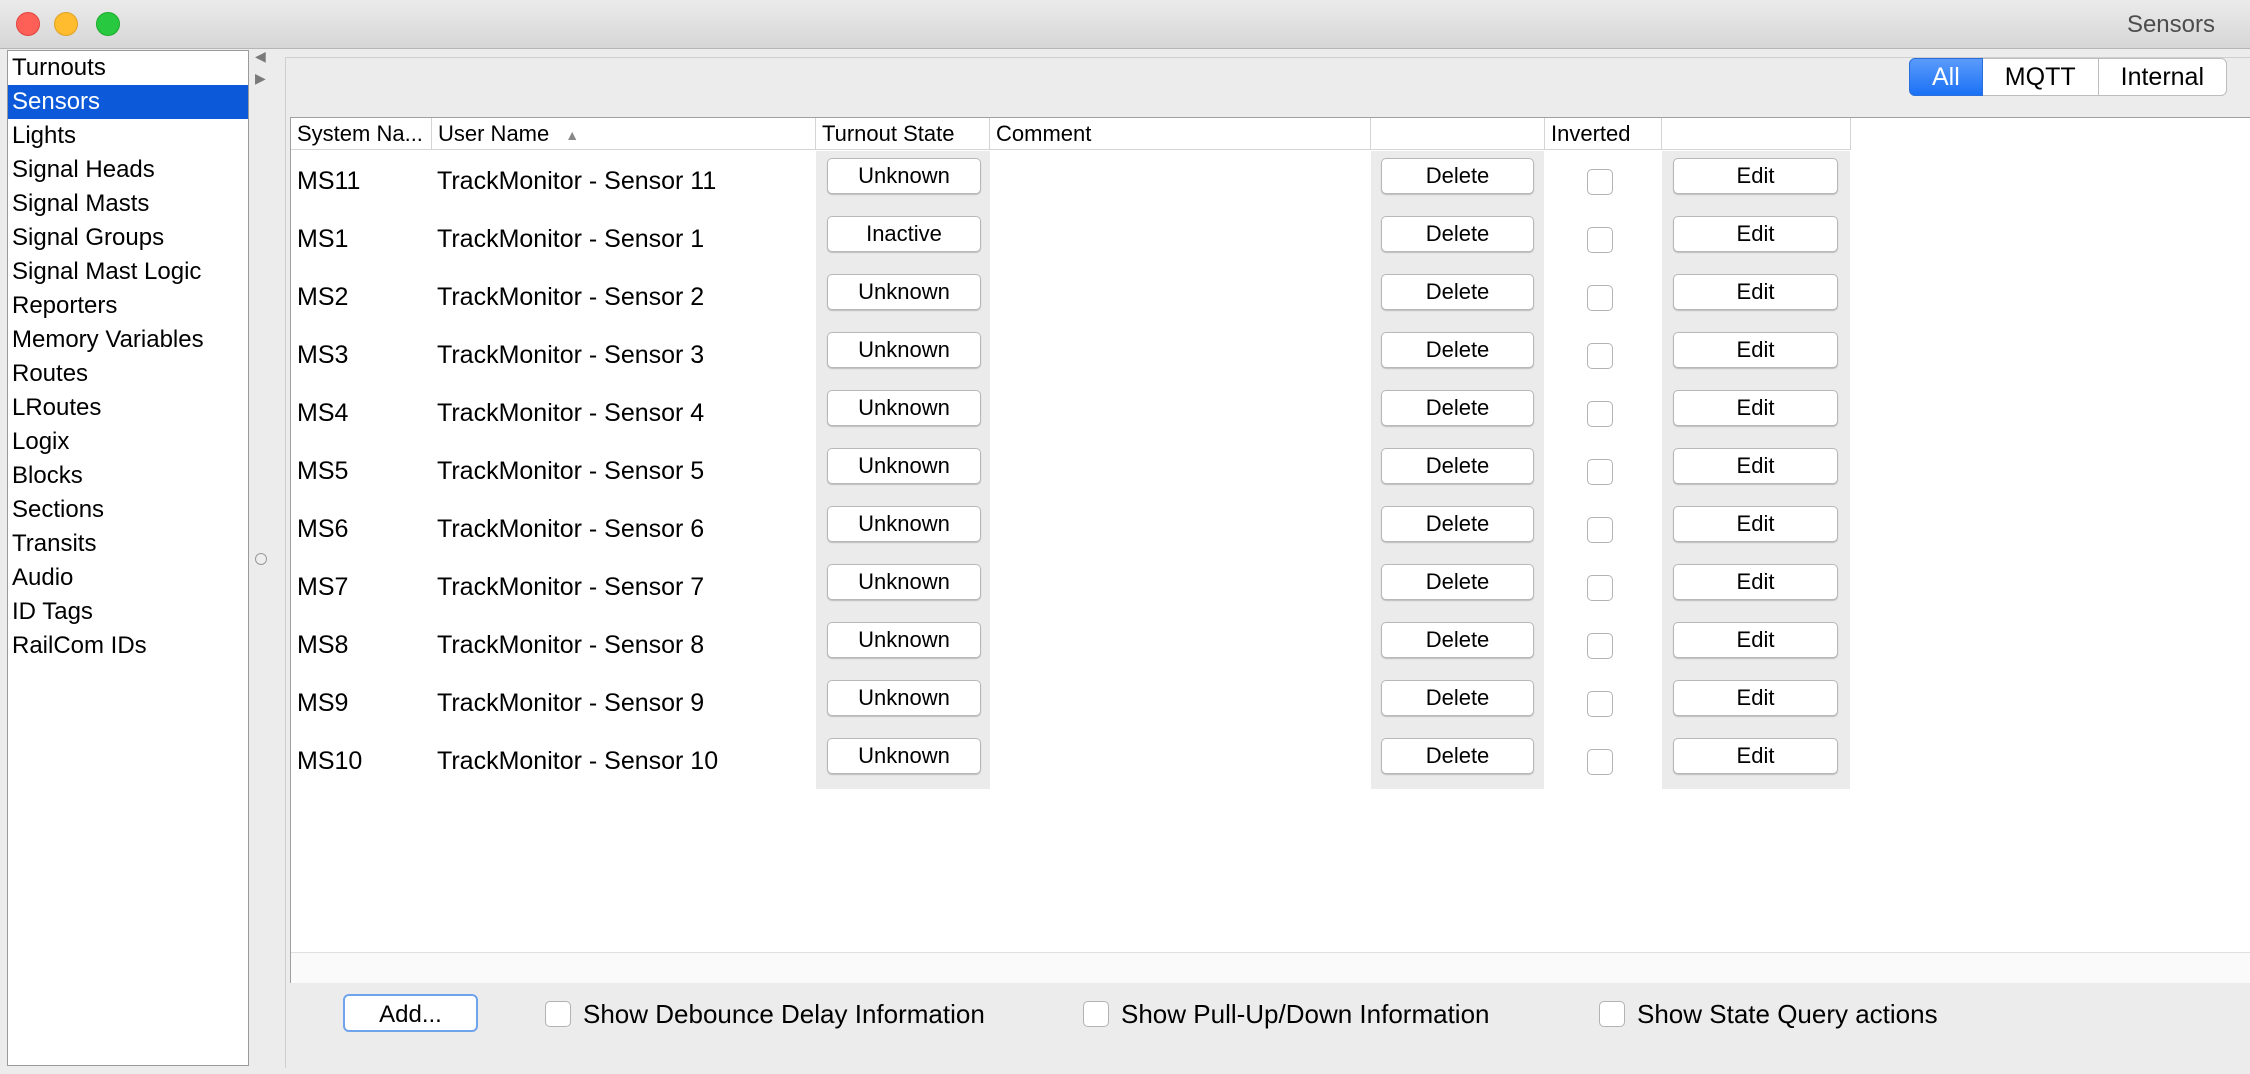 The width and height of the screenshot is (2250, 1074). What do you see at coordinates (1286, 1014) in the screenshot?
I see `option-pullup: Show Pull-Up/Down Information` at bounding box center [1286, 1014].